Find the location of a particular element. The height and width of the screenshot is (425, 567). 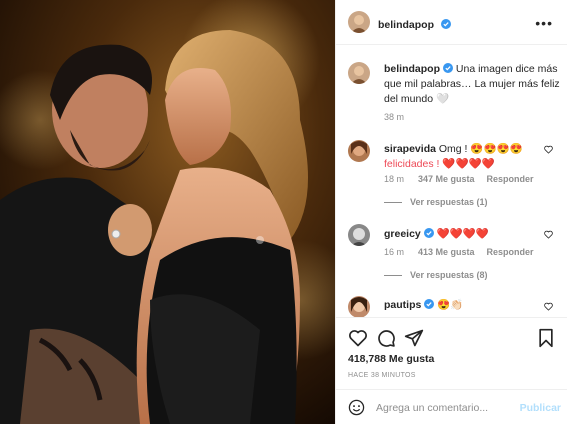

comment-2: greeicy ❤️❤️❤️❤️ is located at coordinates (472, 234).